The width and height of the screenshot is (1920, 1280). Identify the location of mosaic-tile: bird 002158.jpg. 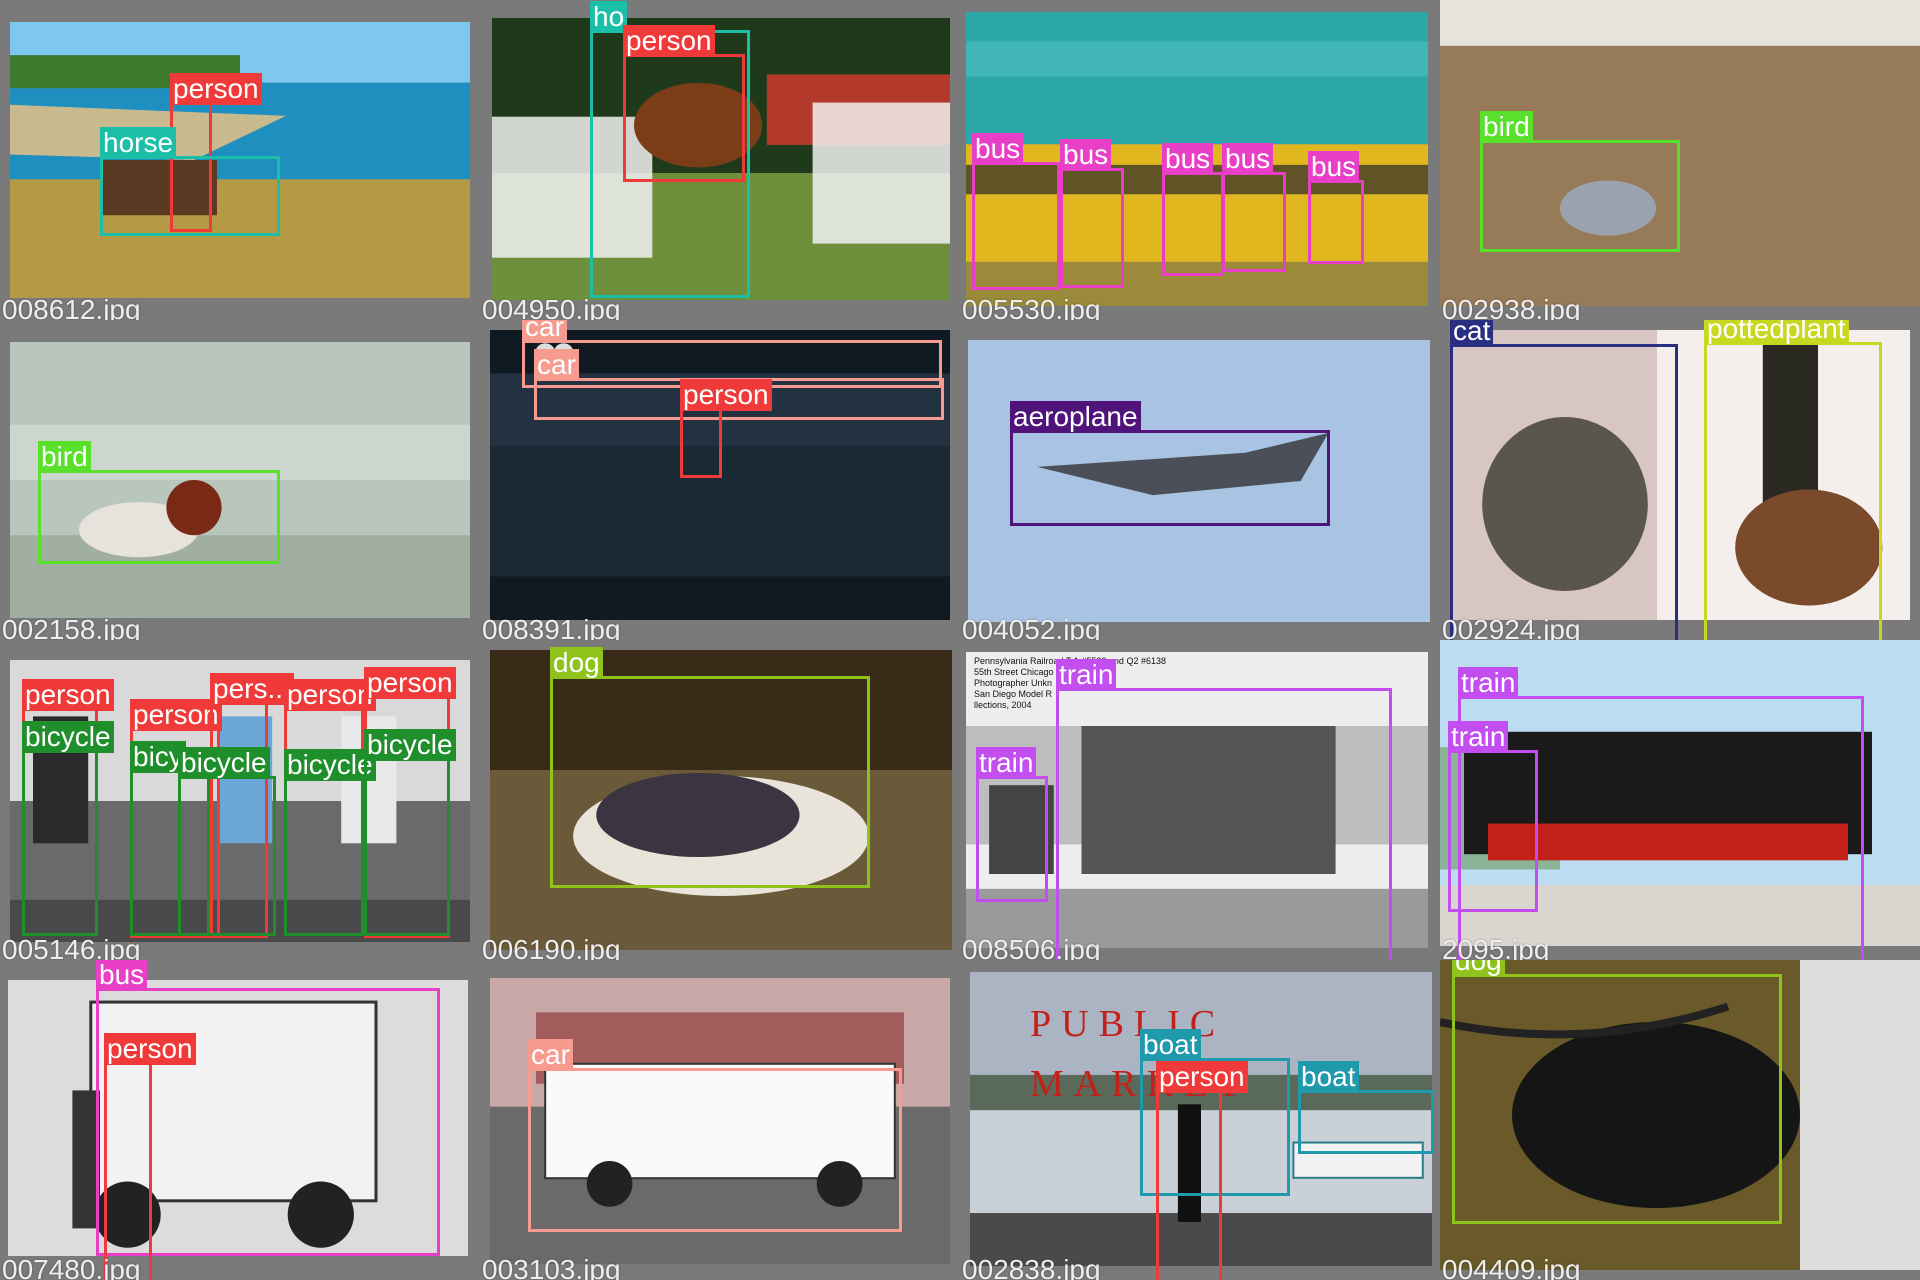
(240, 480).